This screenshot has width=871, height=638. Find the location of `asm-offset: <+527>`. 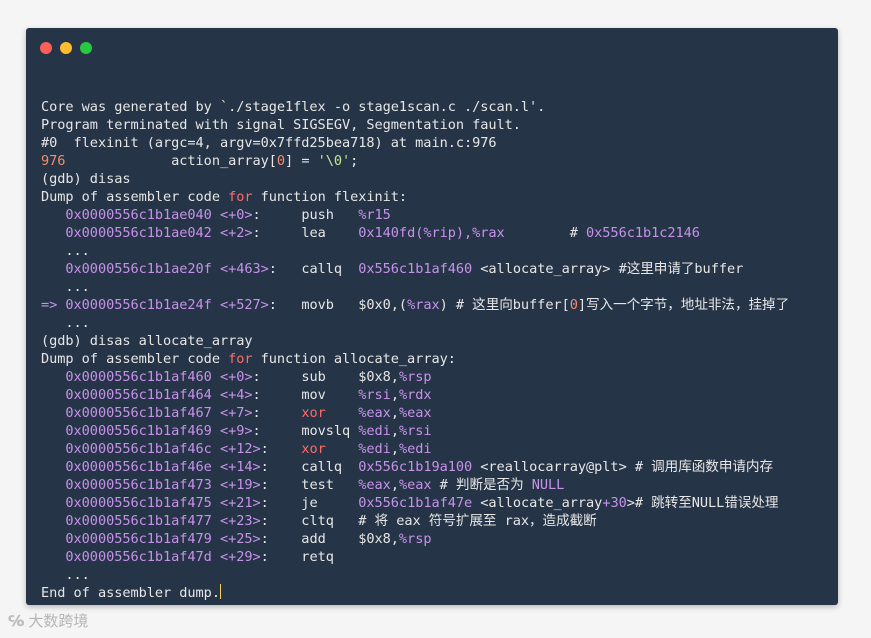

asm-offset: <+527> is located at coordinates (244, 305).